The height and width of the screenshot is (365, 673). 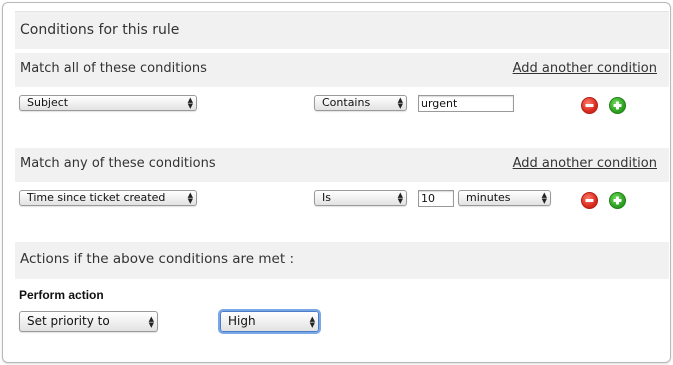 I want to click on match-all-field-select: Subject ▲ ▼, so click(x=108, y=103).